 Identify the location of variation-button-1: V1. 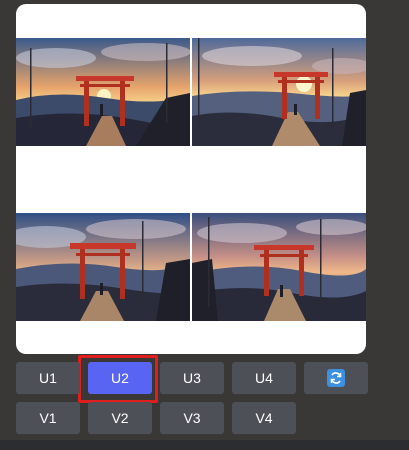
(48, 418).